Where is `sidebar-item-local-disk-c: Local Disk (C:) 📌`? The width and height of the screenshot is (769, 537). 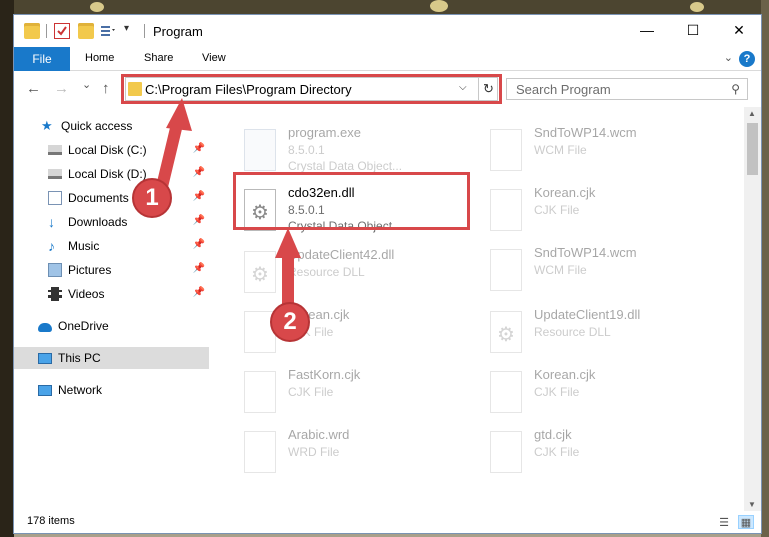 sidebar-item-local-disk-c: Local Disk (C:) 📌 is located at coordinates (111, 150).